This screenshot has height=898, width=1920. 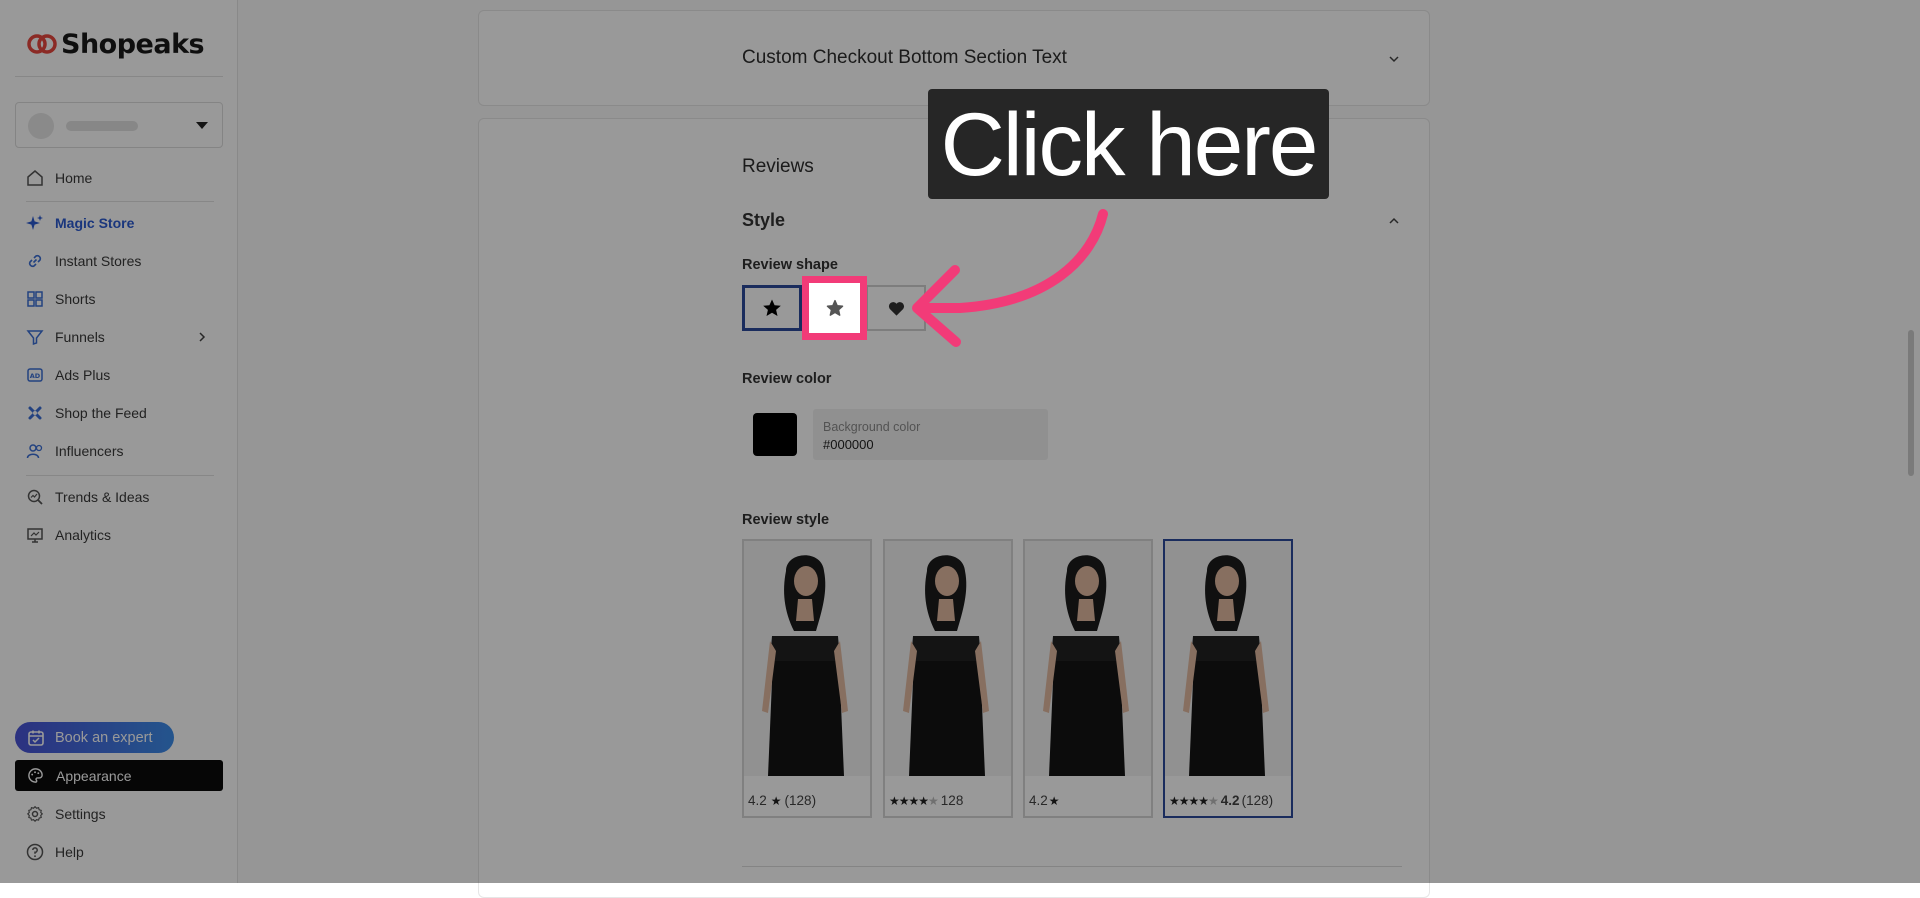 What do you see at coordinates (80, 814) in the screenshot?
I see `settings-label: Settings` at bounding box center [80, 814].